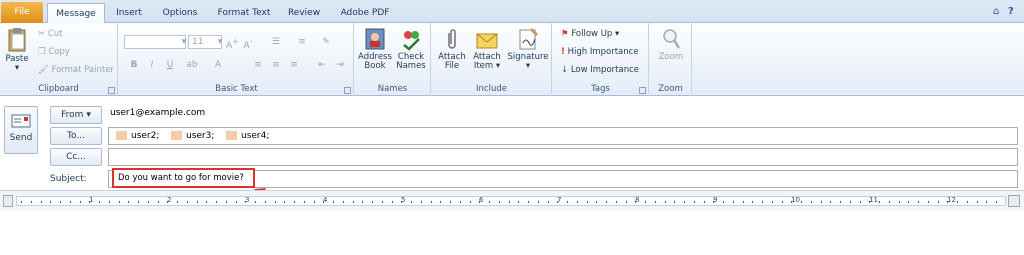 The image size is (1024, 255). What do you see at coordinates (528, 49) in the screenshot?
I see `signature-button: Signature ▾` at bounding box center [528, 49].